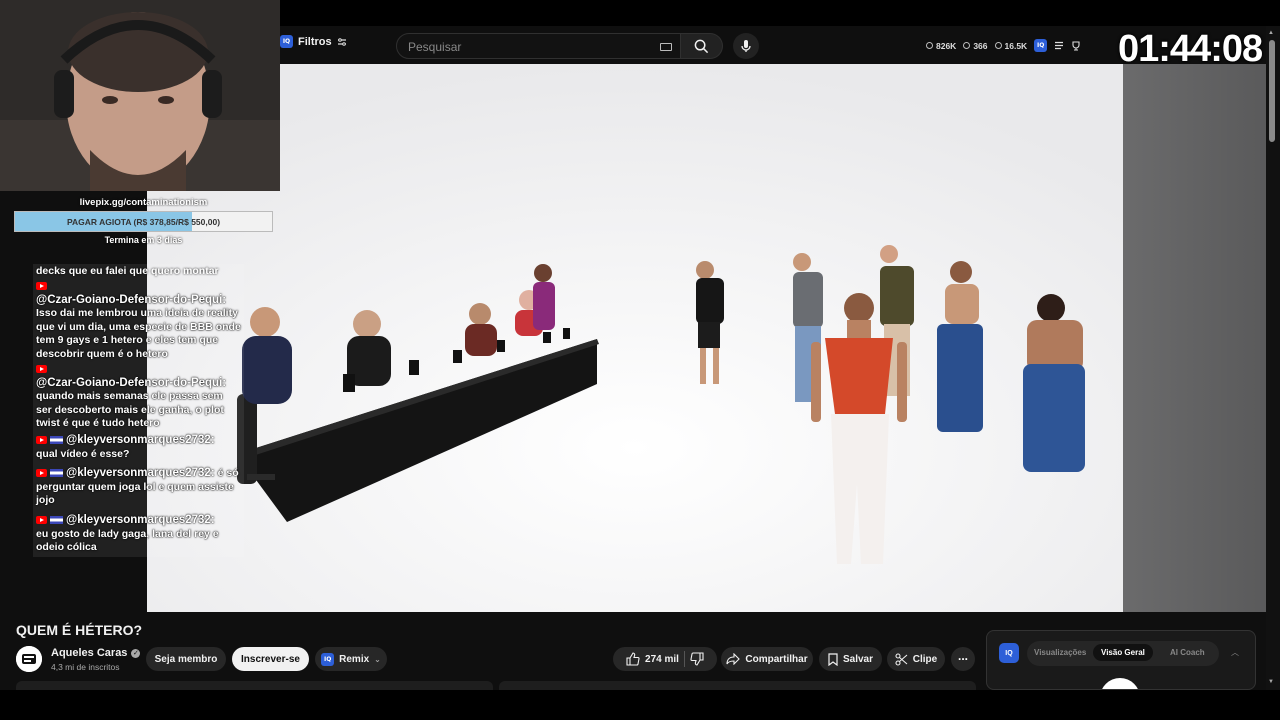 This screenshot has width=1280, height=720. I want to click on iq-panel-logo-icon: IQ, so click(1009, 653).